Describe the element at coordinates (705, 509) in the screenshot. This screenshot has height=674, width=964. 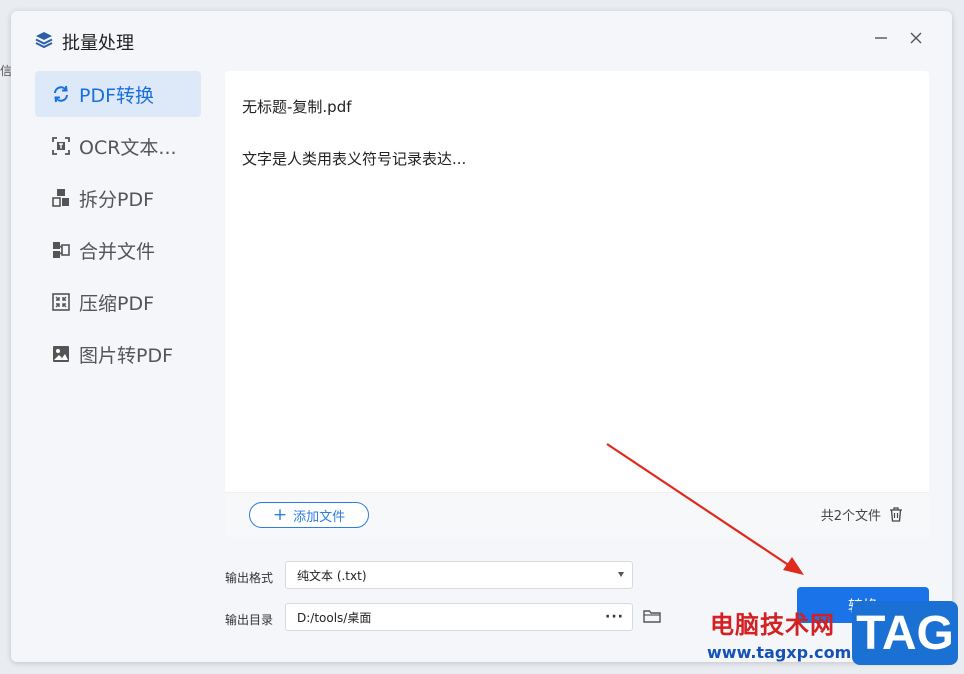
I see `annotation-arrow` at that location.